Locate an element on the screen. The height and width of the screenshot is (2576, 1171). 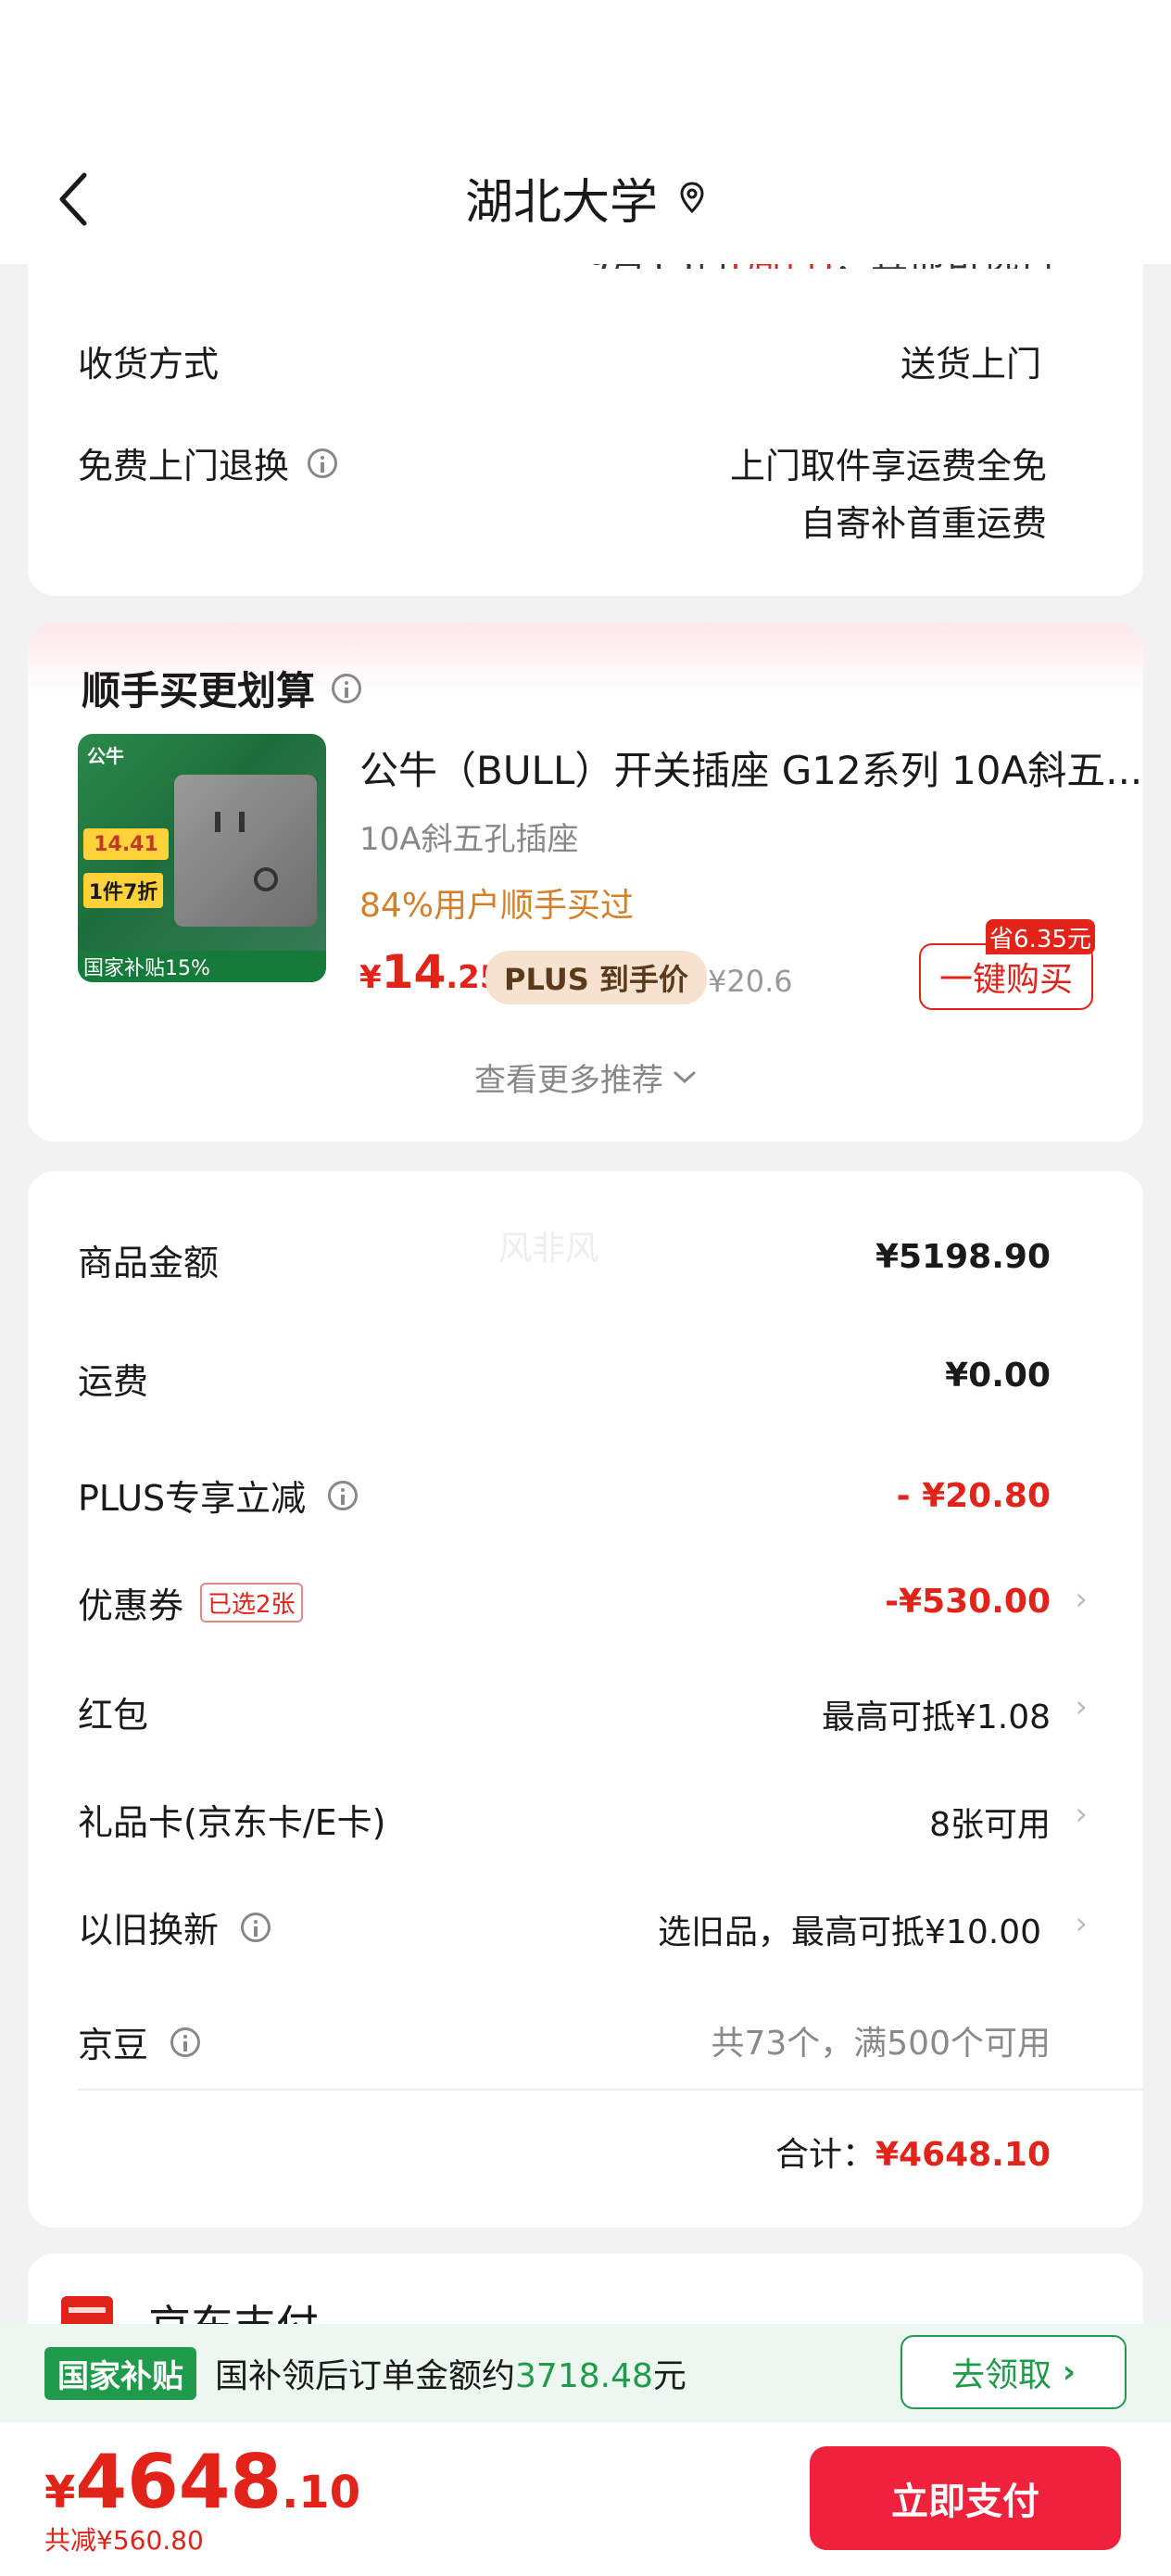
location-pin-icon is located at coordinates (692, 198).